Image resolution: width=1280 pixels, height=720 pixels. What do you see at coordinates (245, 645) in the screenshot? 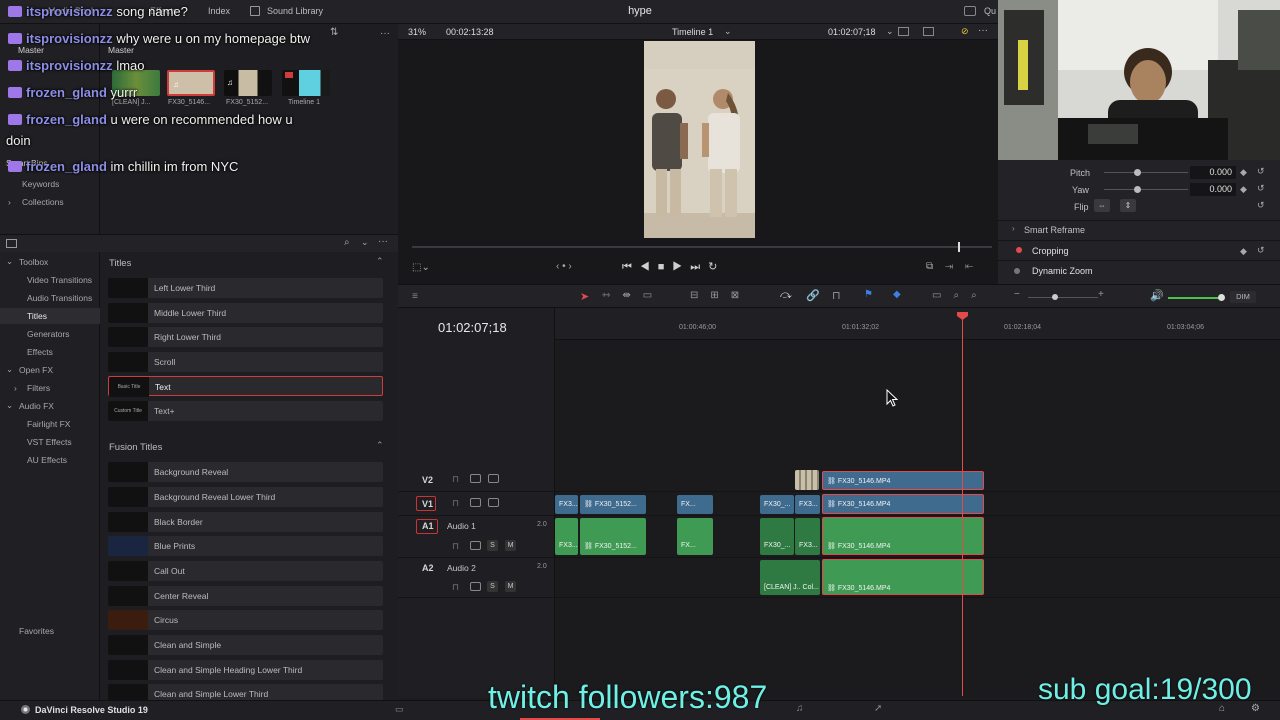
I see `fusion-title-item: Clean and Simple` at bounding box center [245, 645].